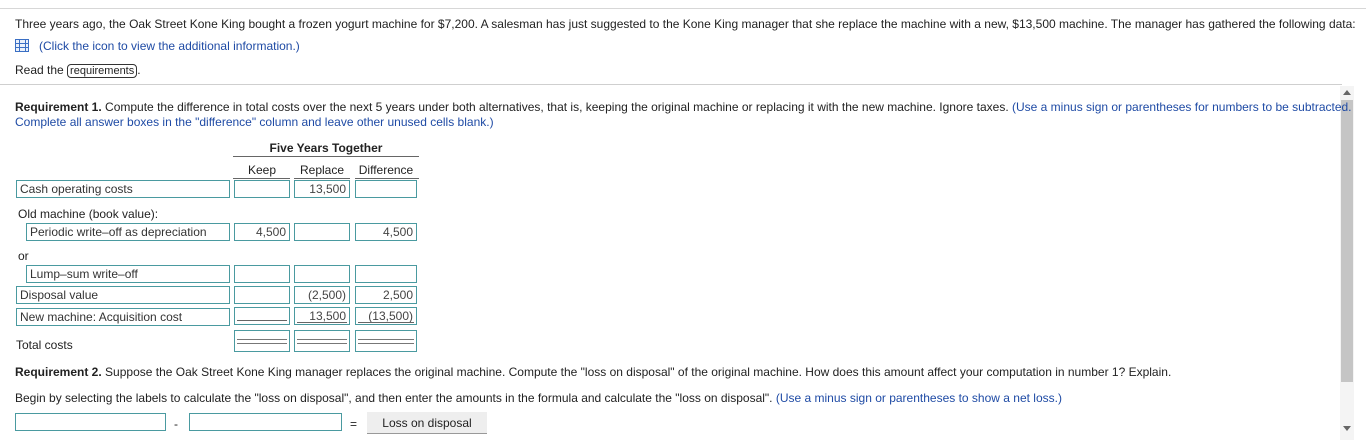  What do you see at coordinates (322, 341) in the screenshot?
I see `total-replace-input` at bounding box center [322, 341].